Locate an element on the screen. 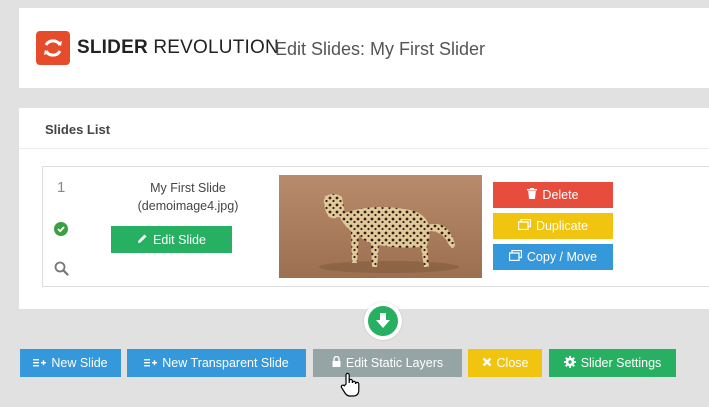  new-transparent-slide-button: New Transparent Slide is located at coordinates (216, 363).